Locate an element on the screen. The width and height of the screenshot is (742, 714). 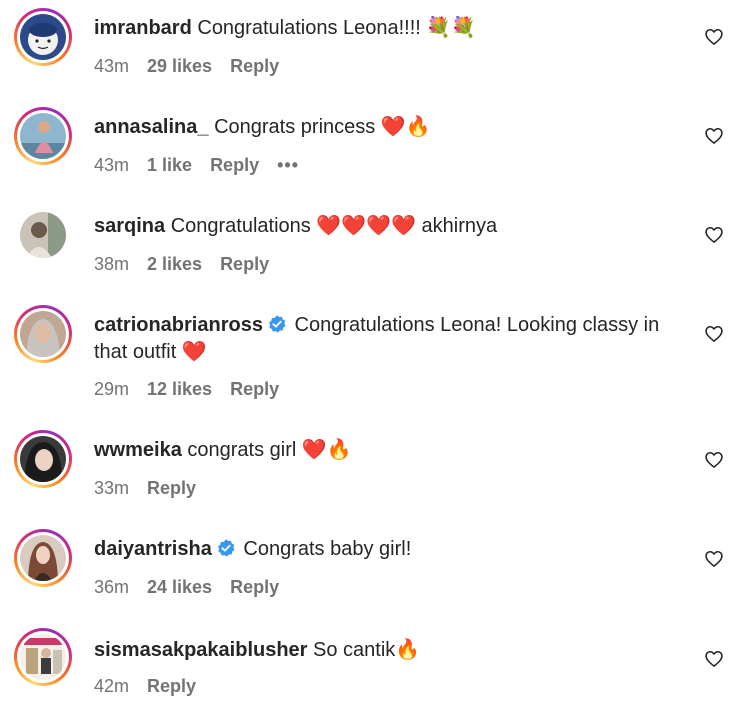
likes-count: 12 likes is located at coordinates (179, 389).